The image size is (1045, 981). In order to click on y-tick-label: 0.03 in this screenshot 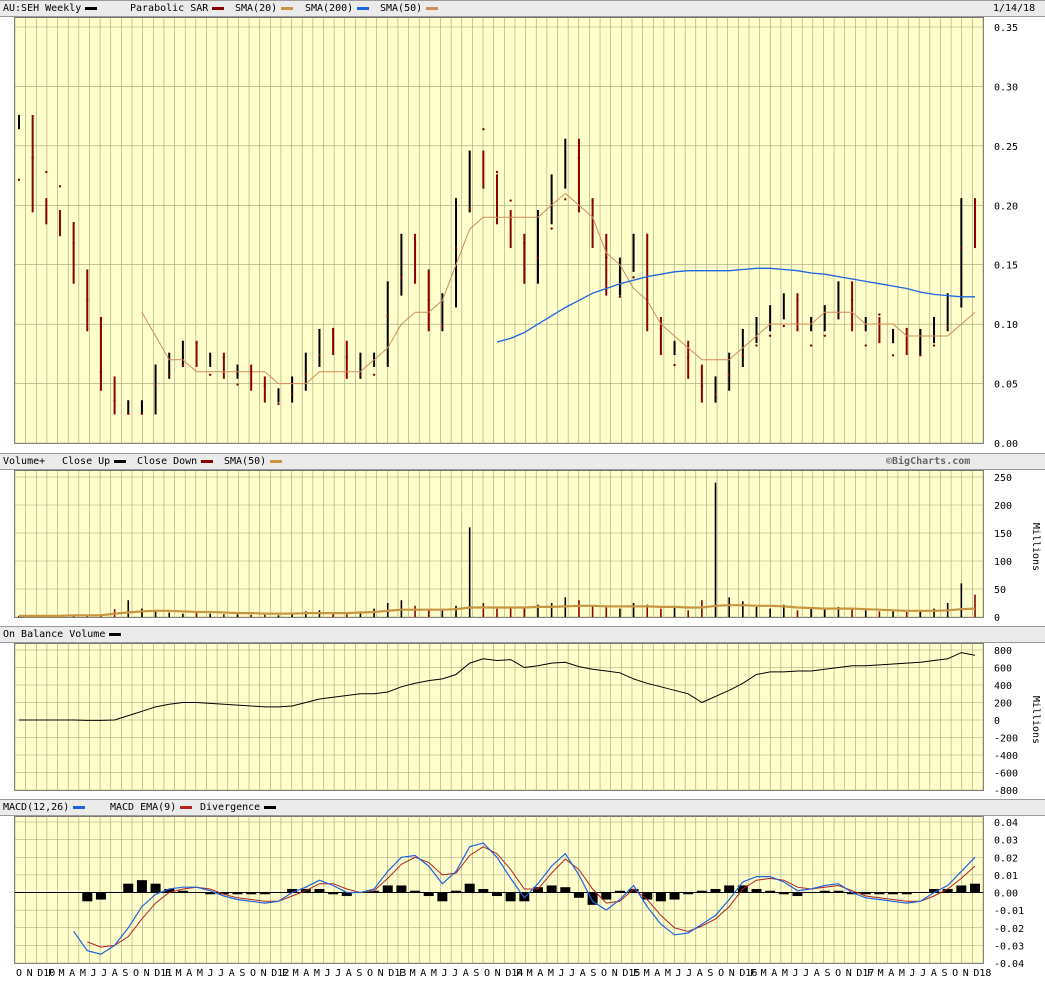, I will do `click(1006, 841)`.